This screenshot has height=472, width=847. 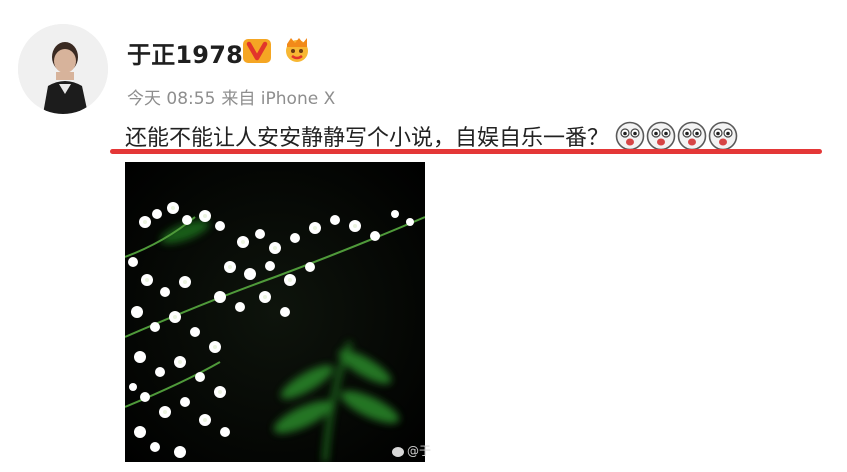 I want to click on emoji-group, so click(x=677, y=136).